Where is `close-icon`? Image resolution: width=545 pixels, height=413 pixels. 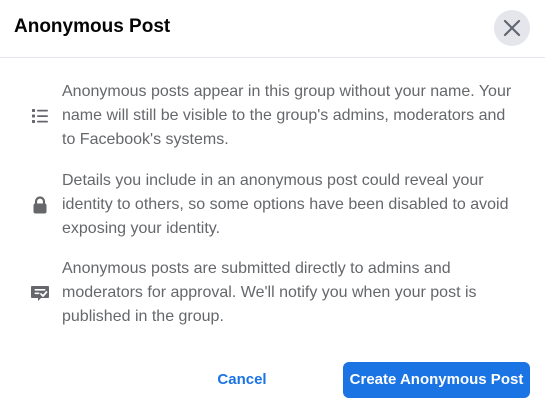 close-icon is located at coordinates (512, 28).